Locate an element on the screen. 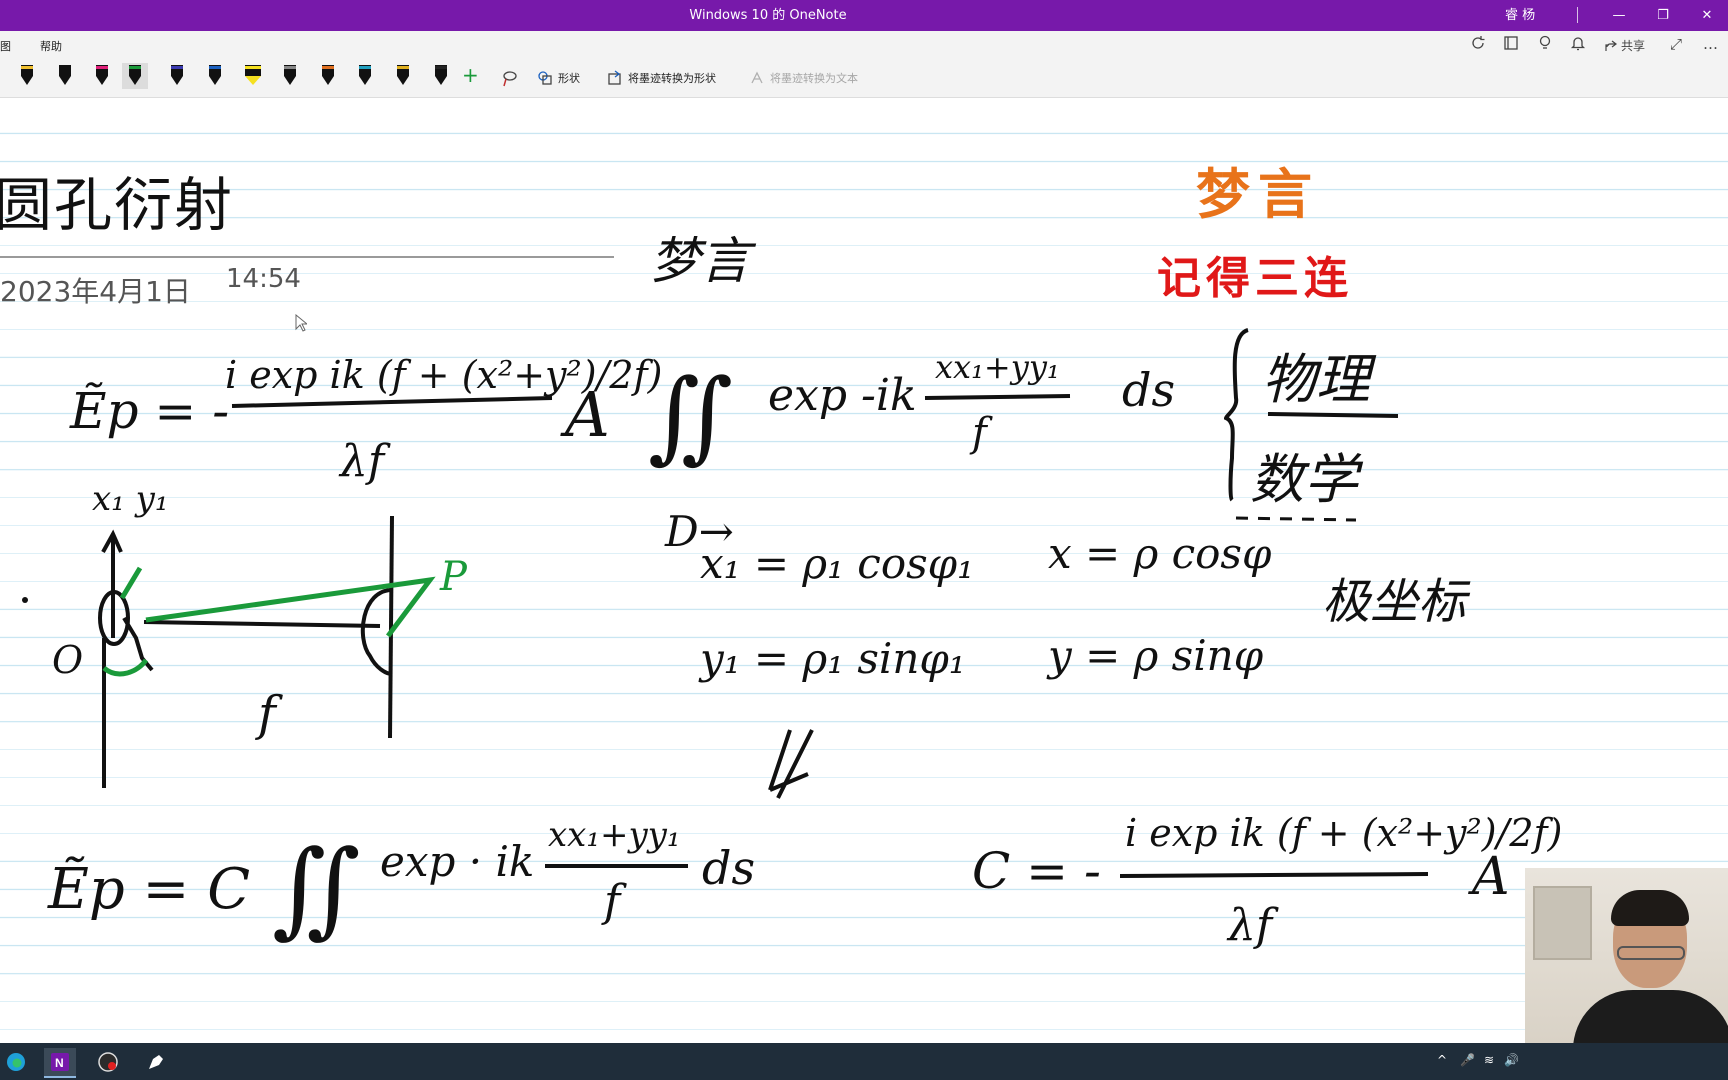 The height and width of the screenshot is (1080, 1728). math-underline is located at coordinates (1296, 519).